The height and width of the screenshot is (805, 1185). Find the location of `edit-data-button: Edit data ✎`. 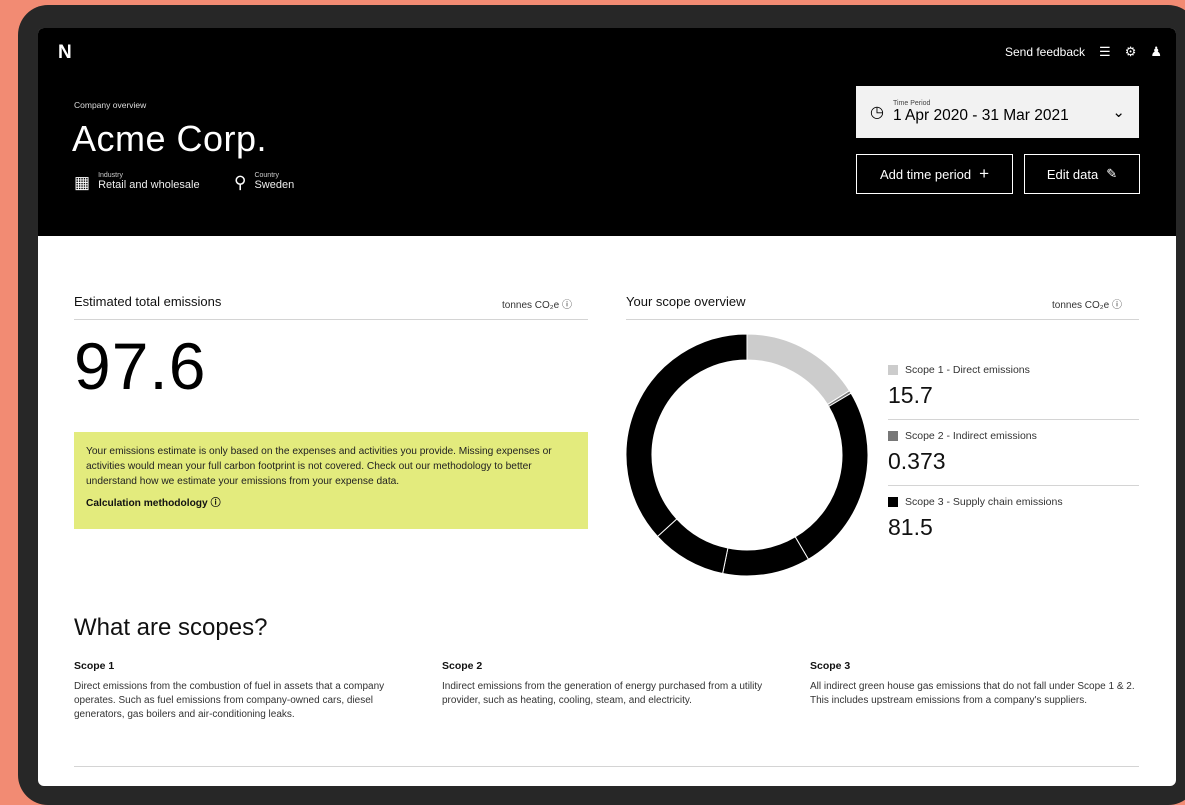

edit-data-button: Edit data ✎ is located at coordinates (1082, 174).